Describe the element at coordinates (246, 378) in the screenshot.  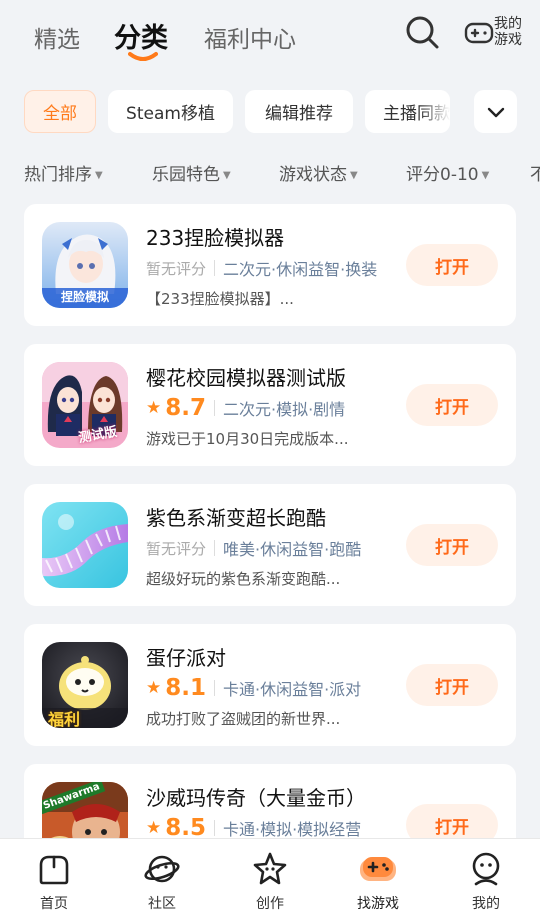
I see `game-title: 樱花校园模拟器测试版` at that location.